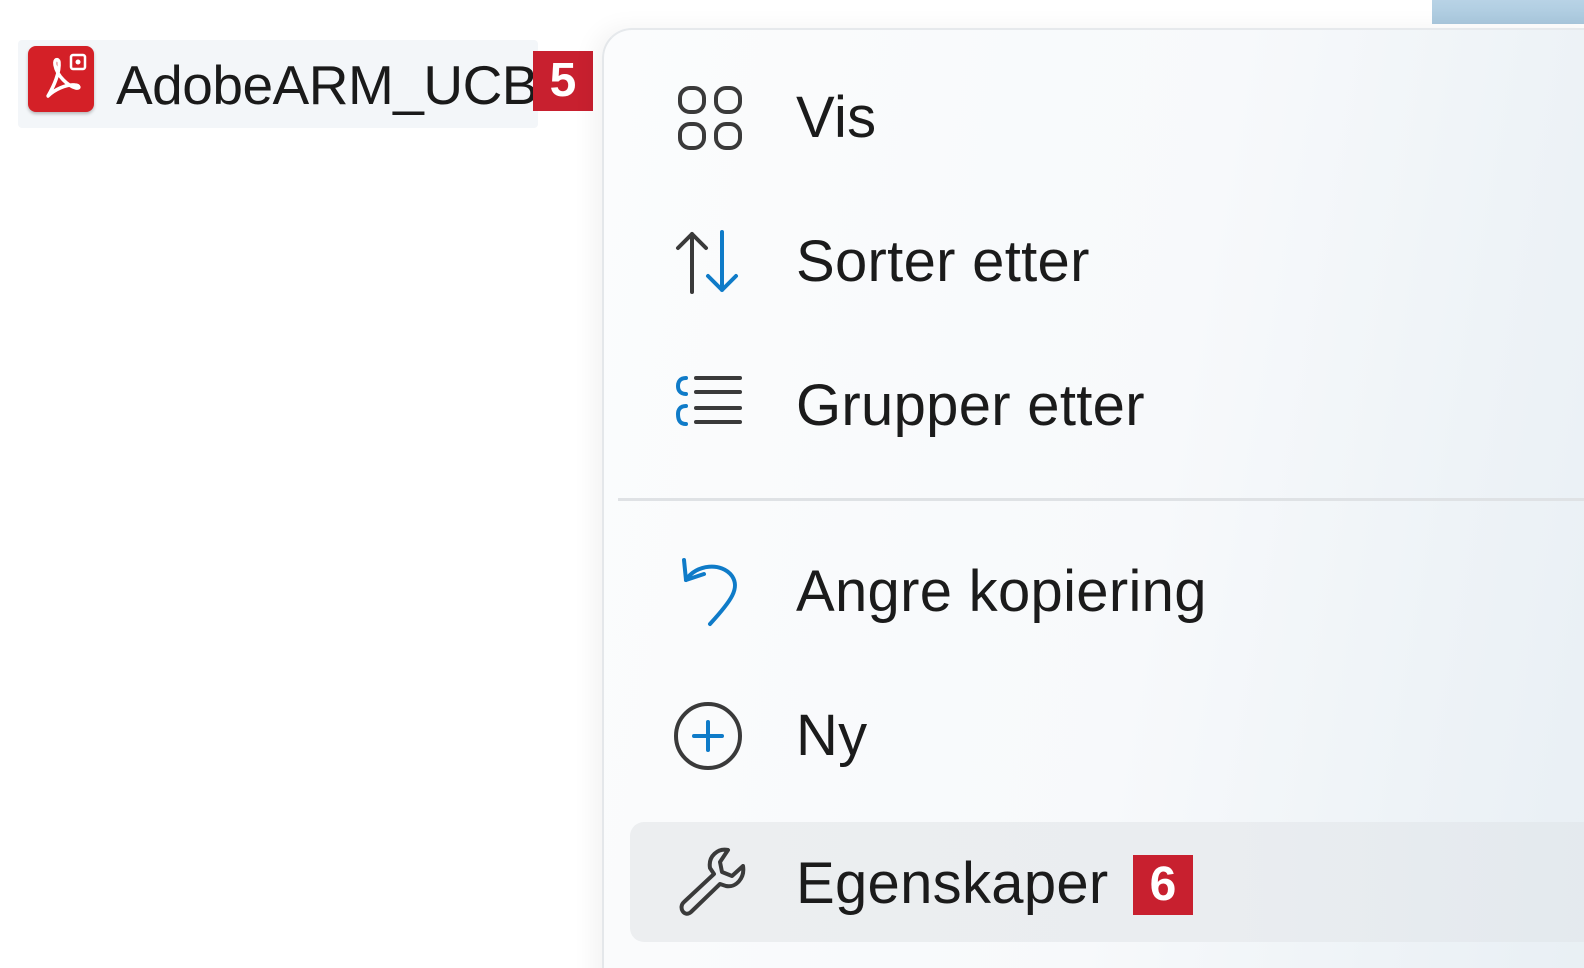 This screenshot has height=968, width=1584. Describe the element at coordinates (952, 883) in the screenshot. I see `menu-label-egenskaper: Egenskaper` at that location.